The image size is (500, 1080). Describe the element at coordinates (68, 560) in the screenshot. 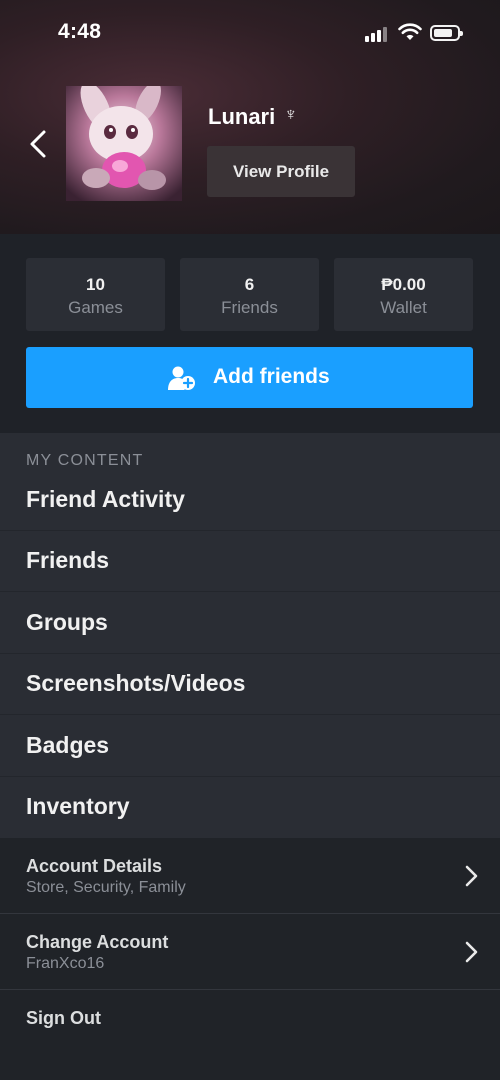

I see `menu-item-label: Friends` at that location.